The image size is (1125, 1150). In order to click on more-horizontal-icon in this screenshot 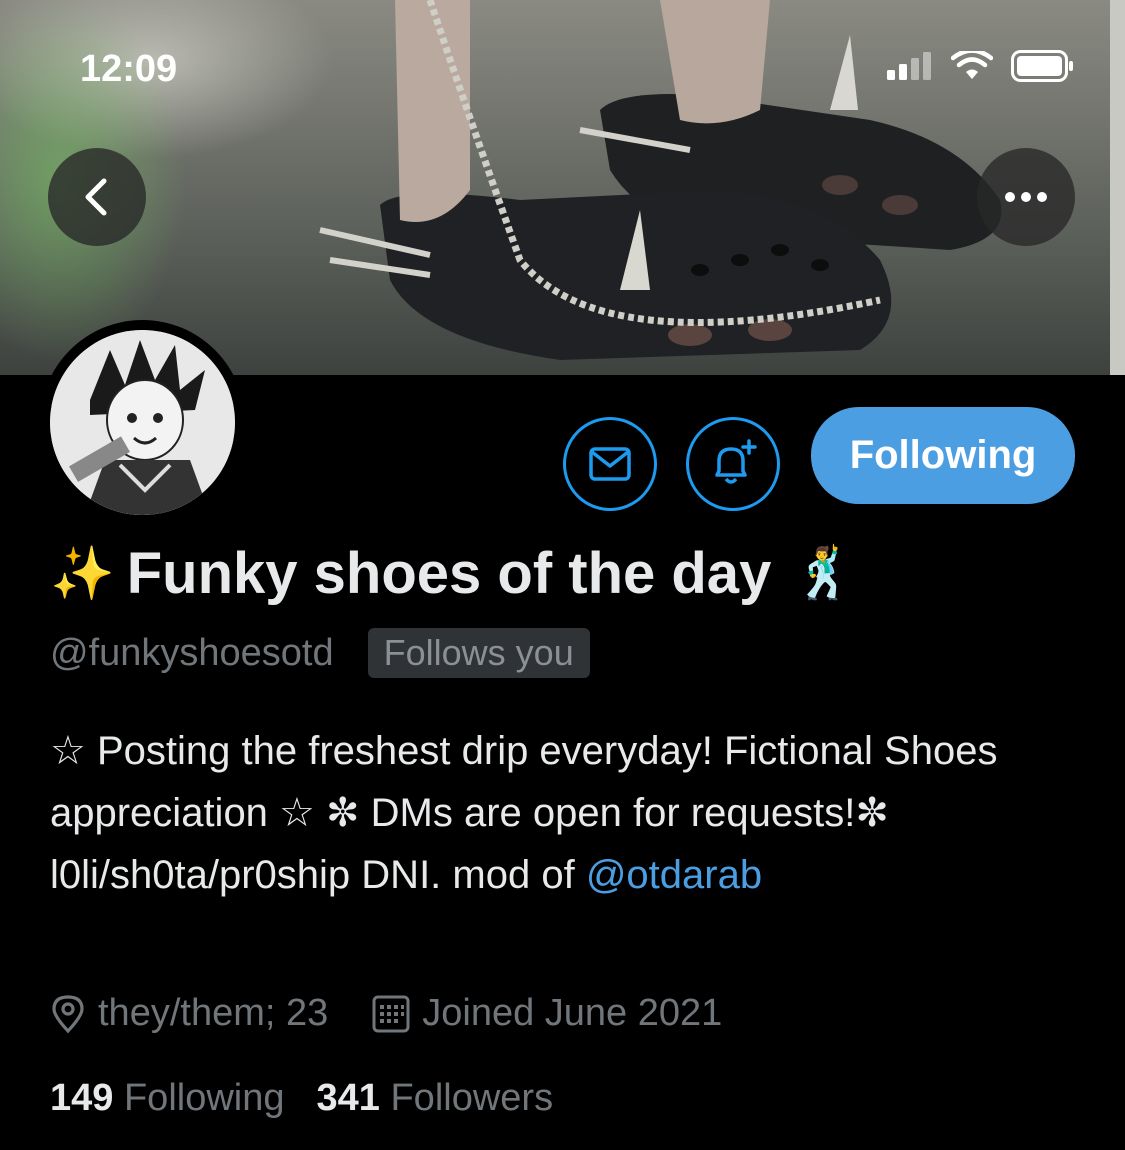, I will do `click(1026, 197)`.